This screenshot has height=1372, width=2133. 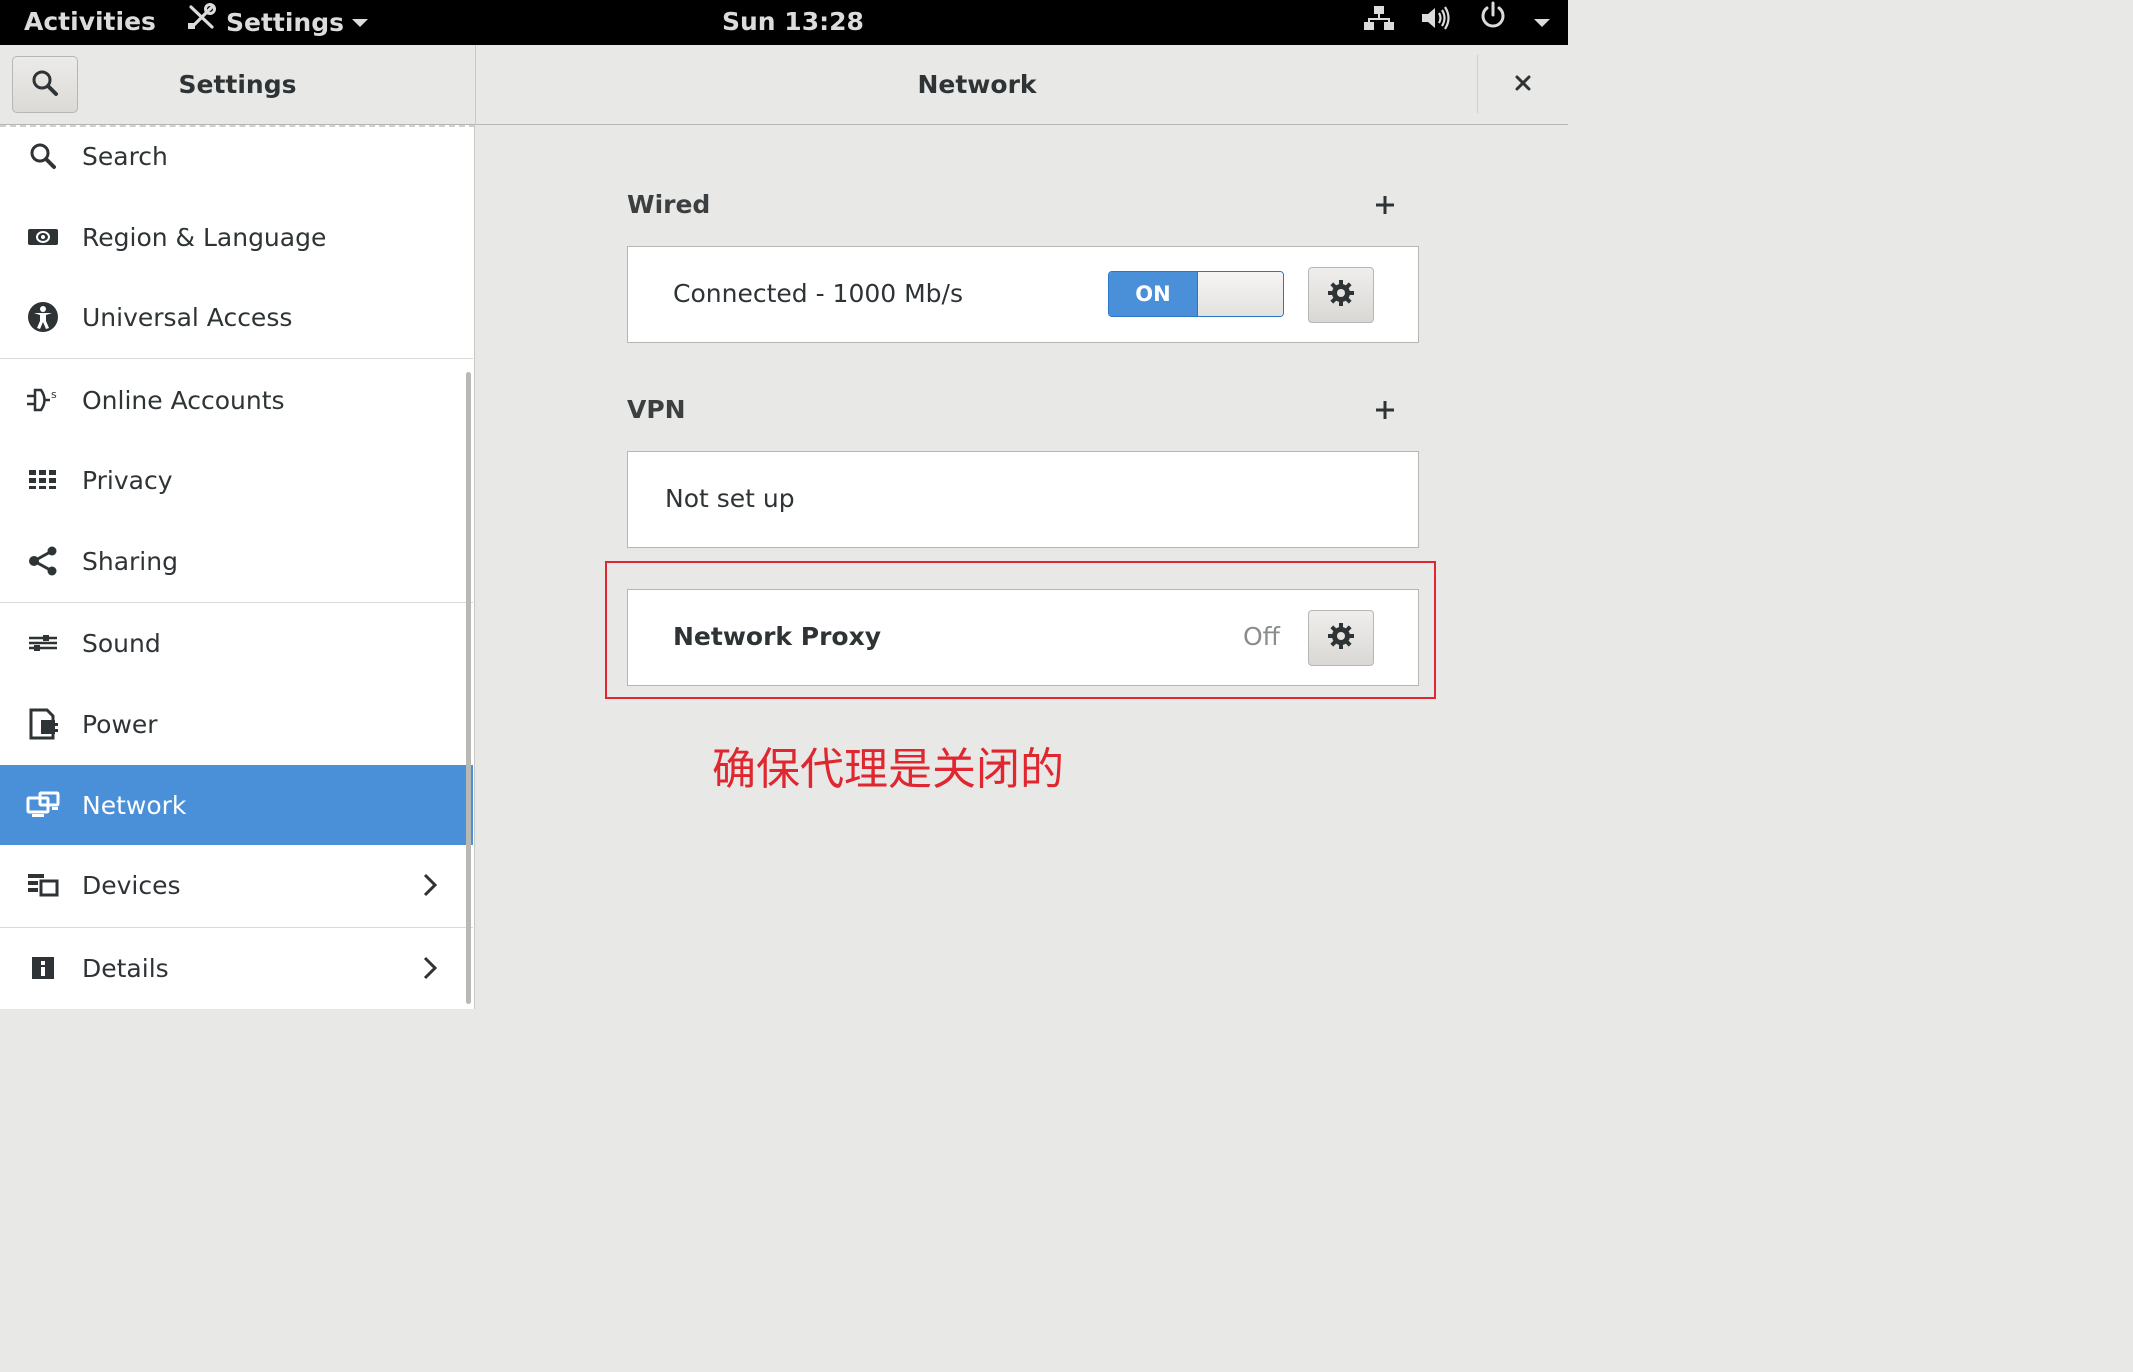 What do you see at coordinates (187, 317) in the screenshot?
I see `sidebar-item-label: Universal Access` at bounding box center [187, 317].